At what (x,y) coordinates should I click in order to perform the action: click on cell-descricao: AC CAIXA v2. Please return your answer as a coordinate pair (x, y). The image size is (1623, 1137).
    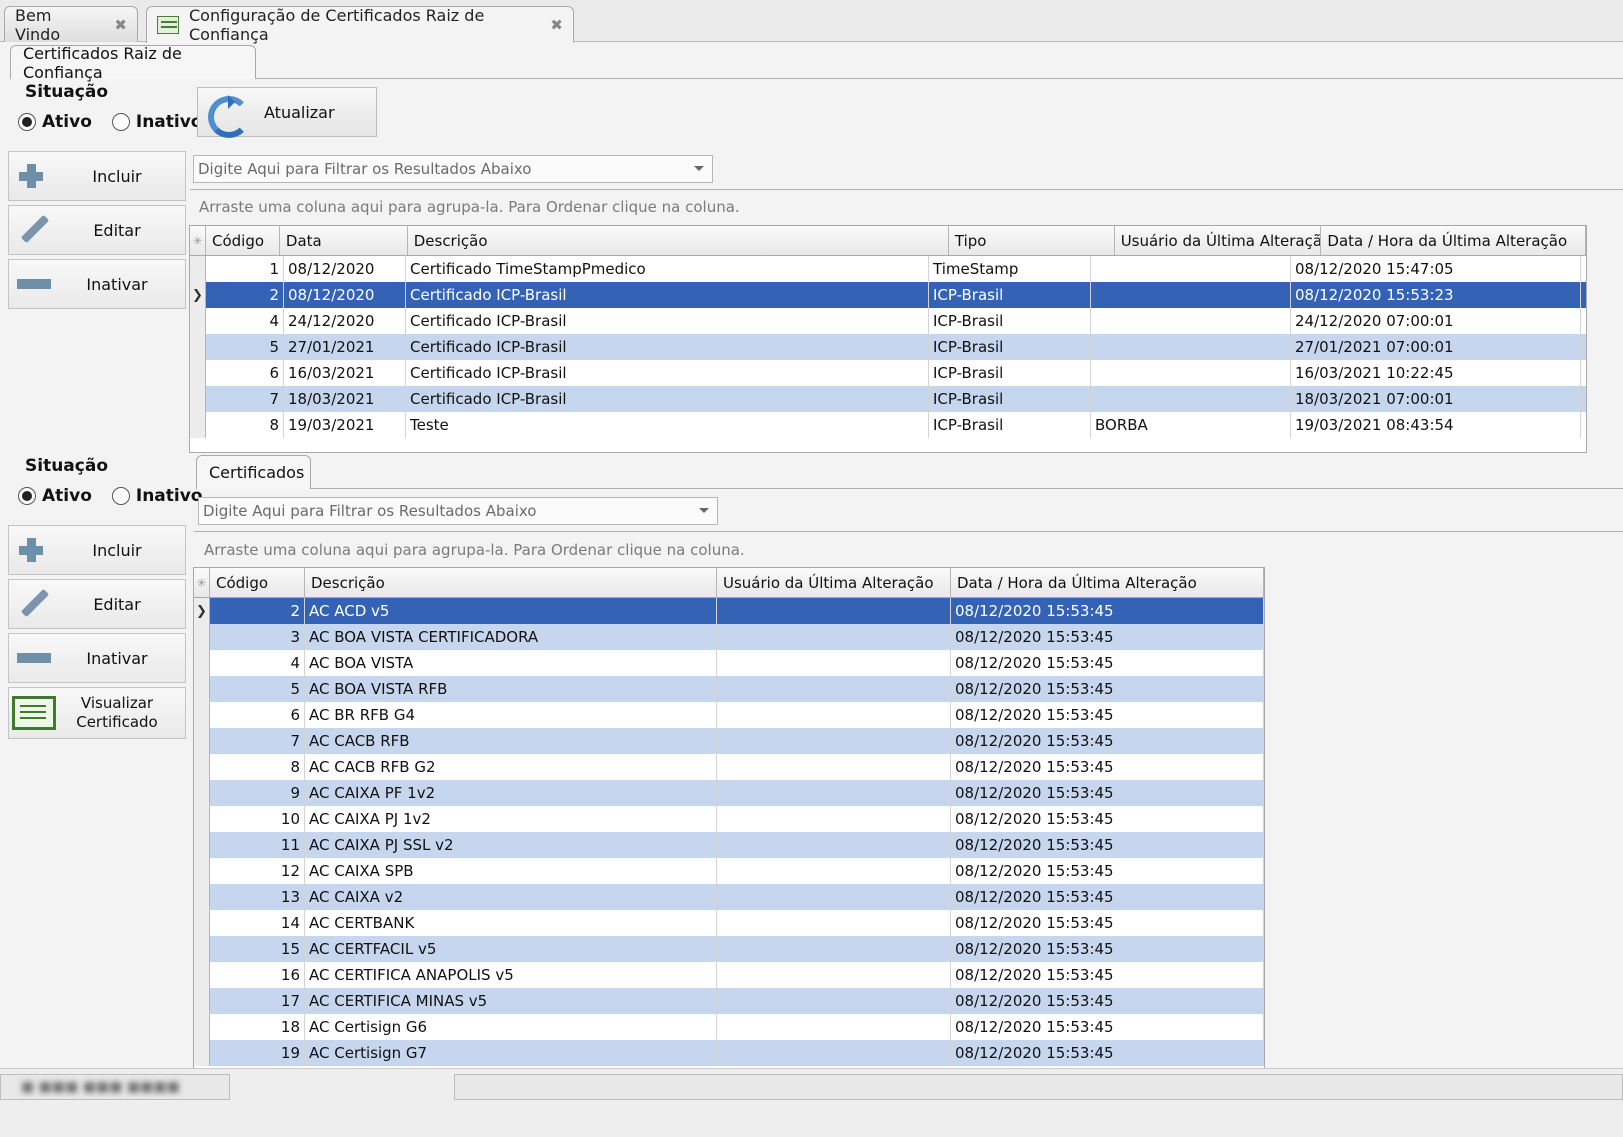
    Looking at the image, I should click on (511, 897).